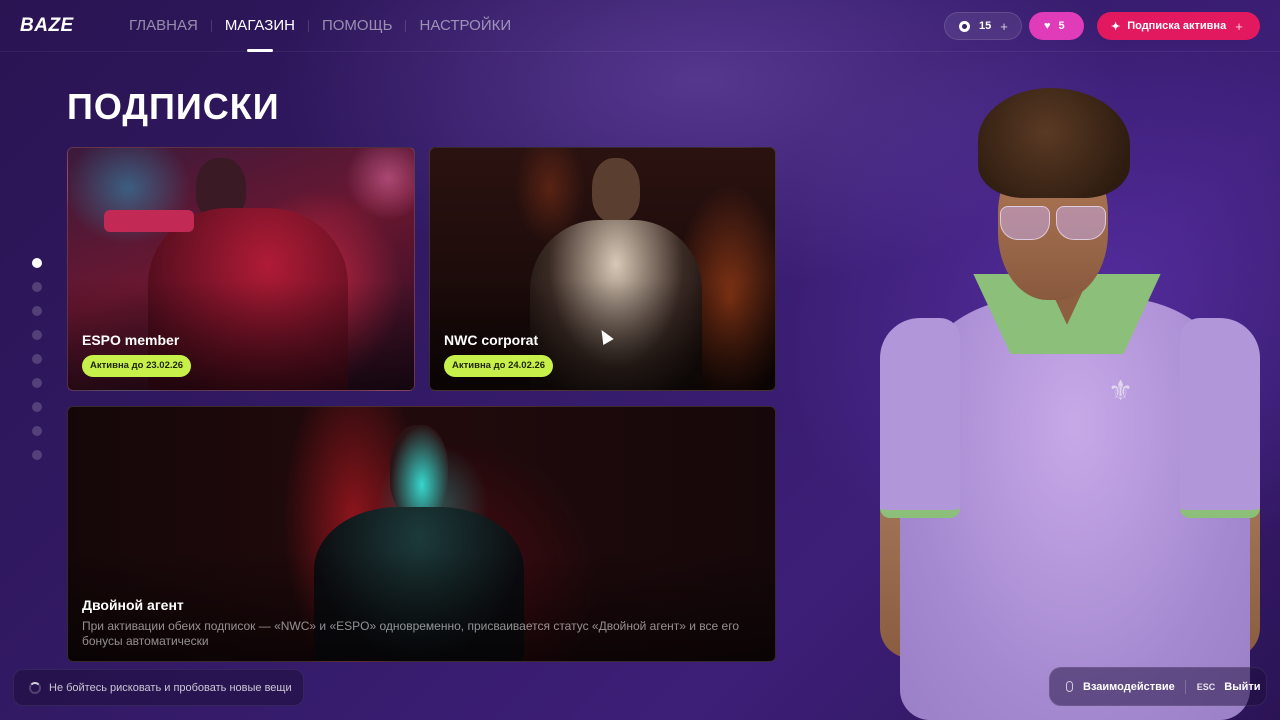 This screenshot has height=720, width=1280. What do you see at coordinates (37, 366) in the screenshot?
I see `carousel-pagination` at bounding box center [37, 366].